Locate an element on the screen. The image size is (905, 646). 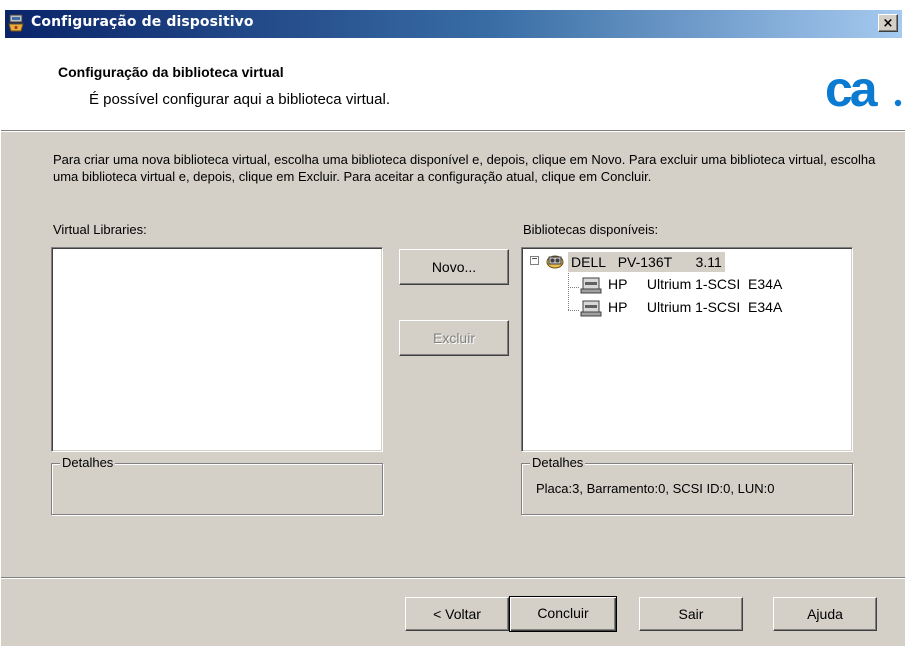
tree-node-label: DELL PV-136T 3.11 is located at coordinates (646, 262).